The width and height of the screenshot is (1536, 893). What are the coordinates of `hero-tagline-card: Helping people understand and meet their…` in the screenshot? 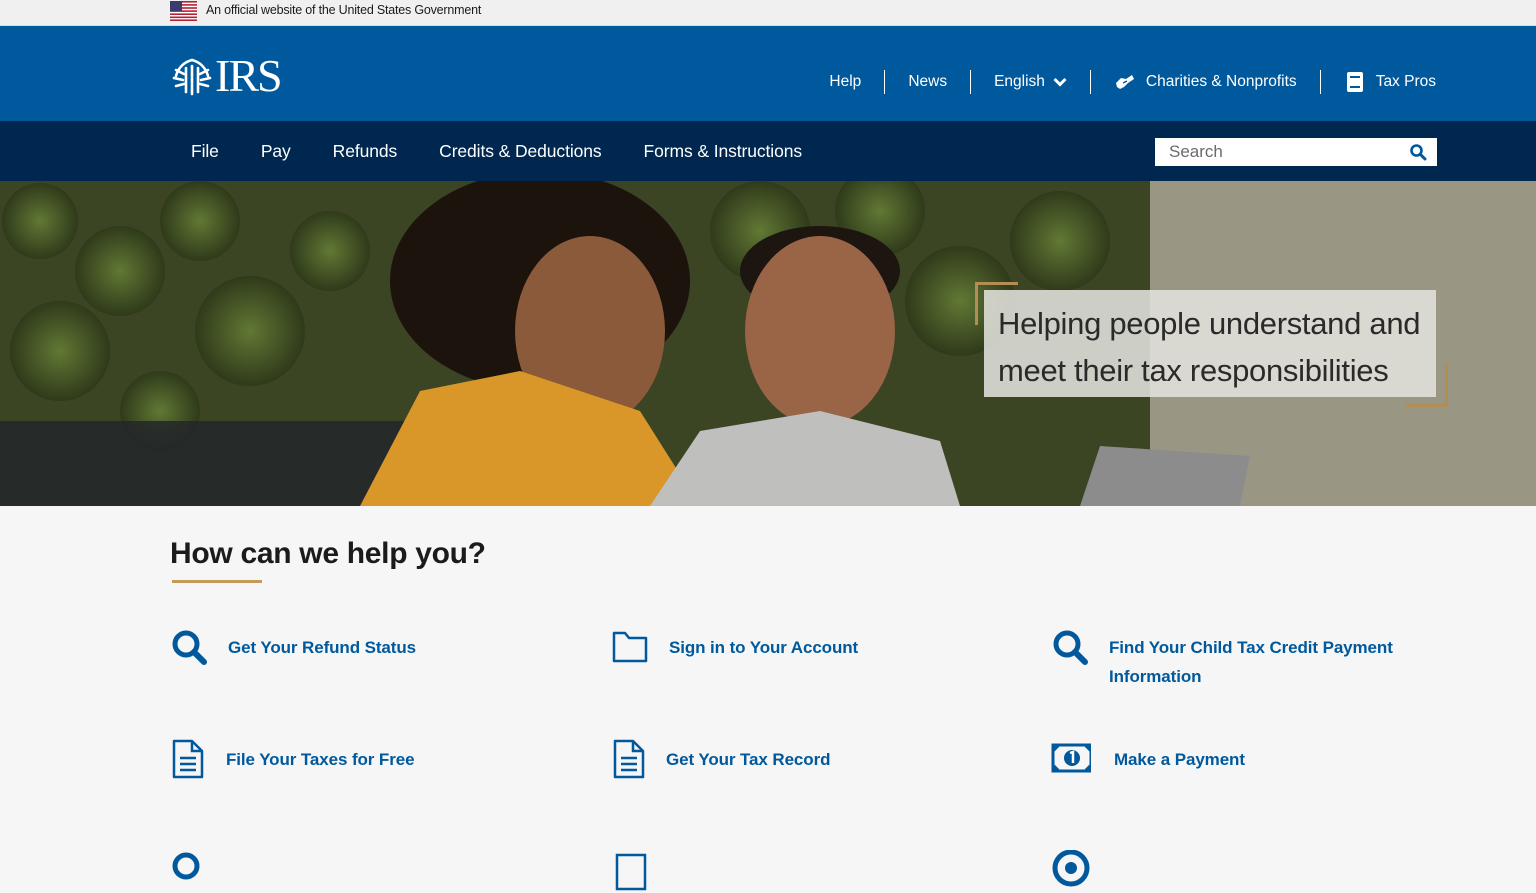 It's located at (1210, 343).